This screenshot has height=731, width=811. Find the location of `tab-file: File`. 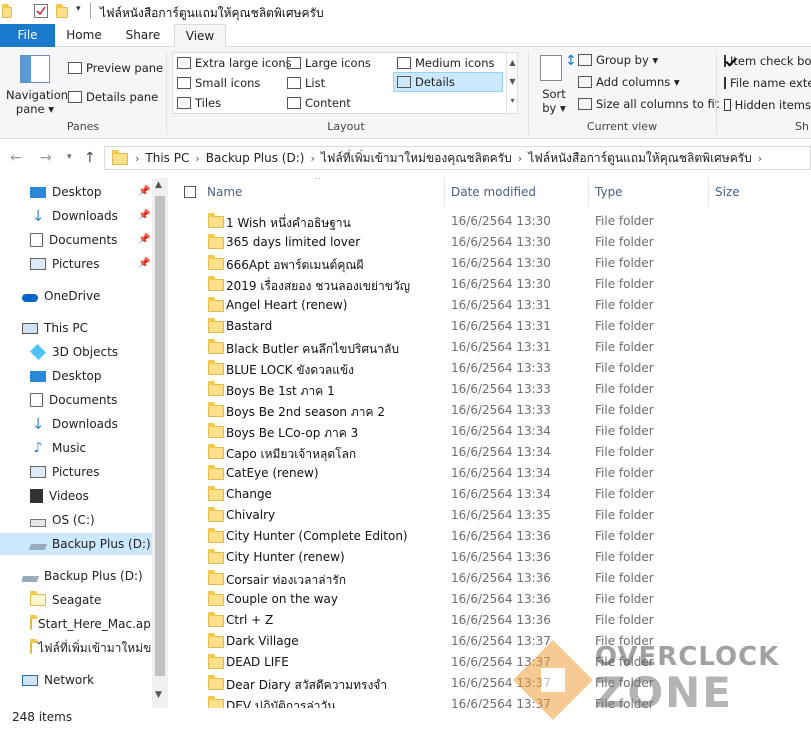

tab-file: File is located at coordinates (27, 35).